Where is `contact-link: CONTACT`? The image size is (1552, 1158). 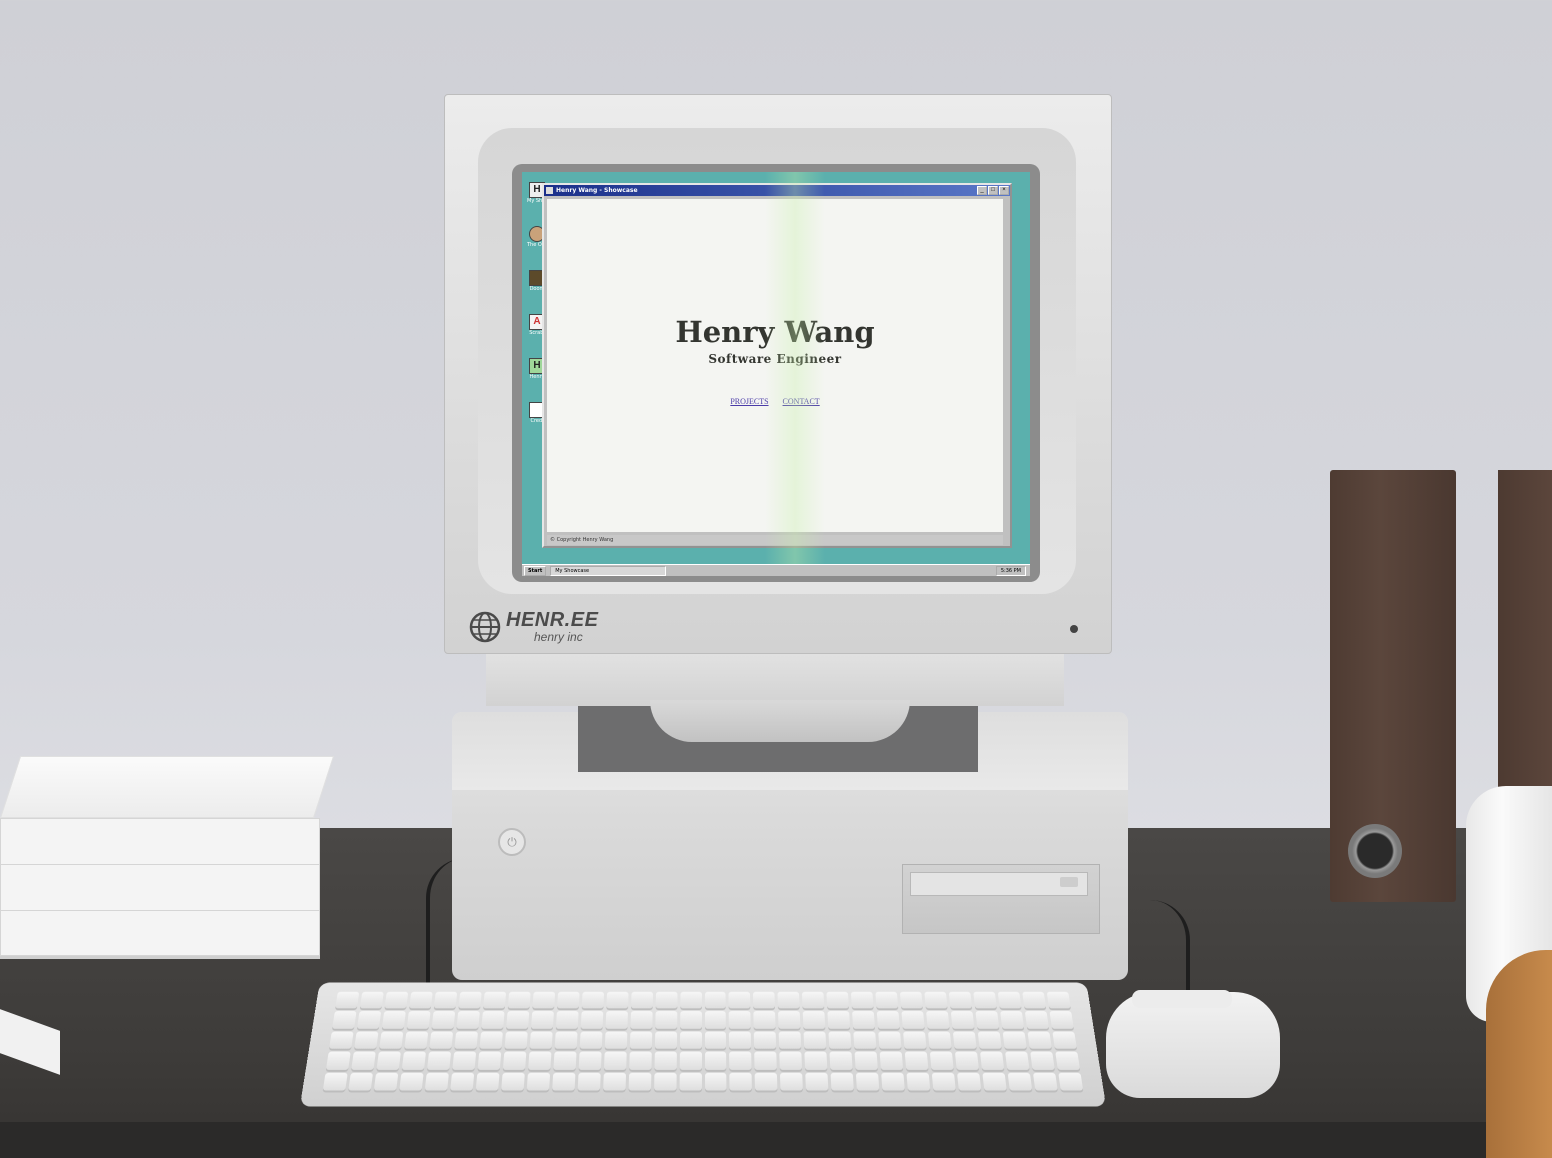 contact-link: CONTACT is located at coordinates (801, 401).